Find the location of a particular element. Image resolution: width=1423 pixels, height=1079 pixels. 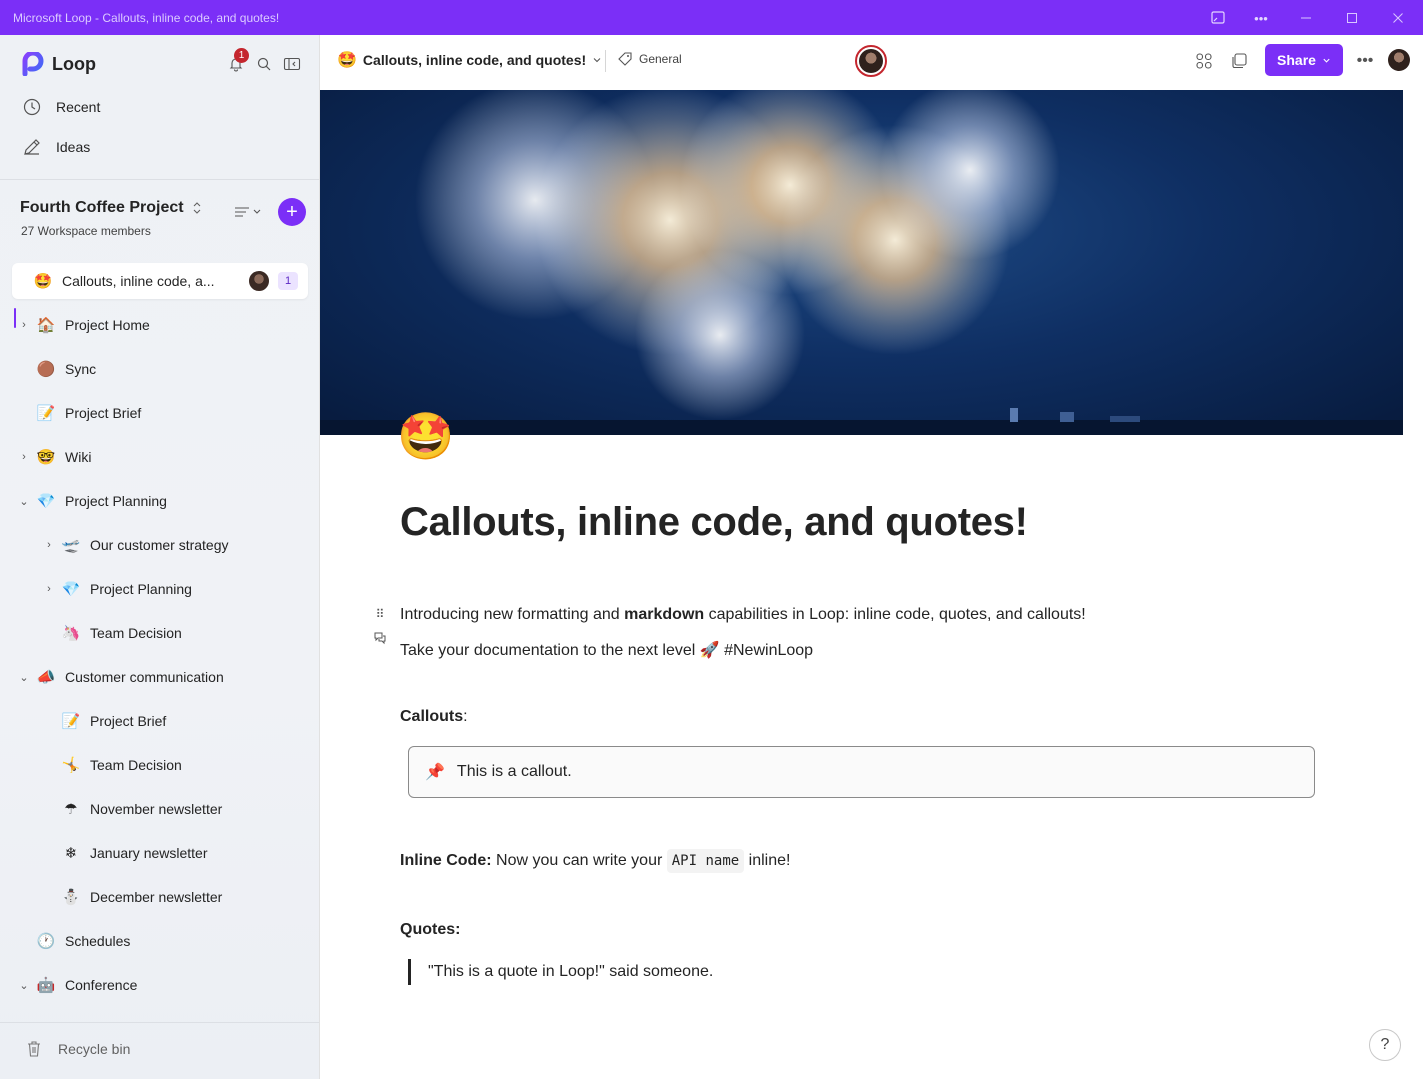

nav-ideas: Ideas is located at coordinates (56, 147).